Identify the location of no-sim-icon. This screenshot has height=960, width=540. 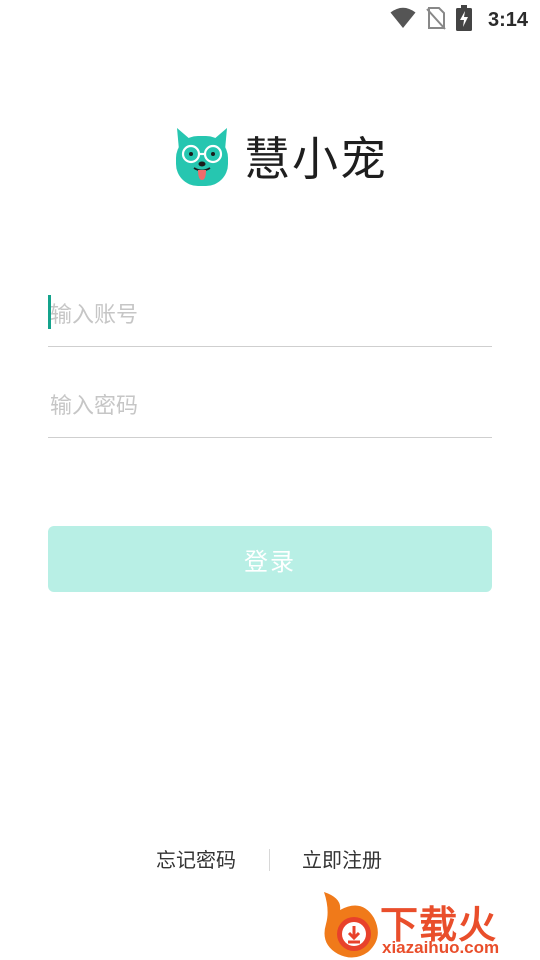
(436, 20).